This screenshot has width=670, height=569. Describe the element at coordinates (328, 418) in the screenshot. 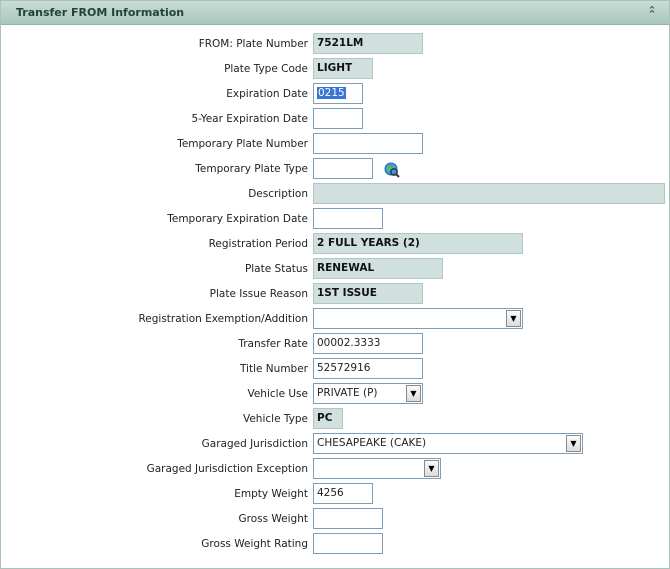

I see `vehicle-type-field: PC` at that location.